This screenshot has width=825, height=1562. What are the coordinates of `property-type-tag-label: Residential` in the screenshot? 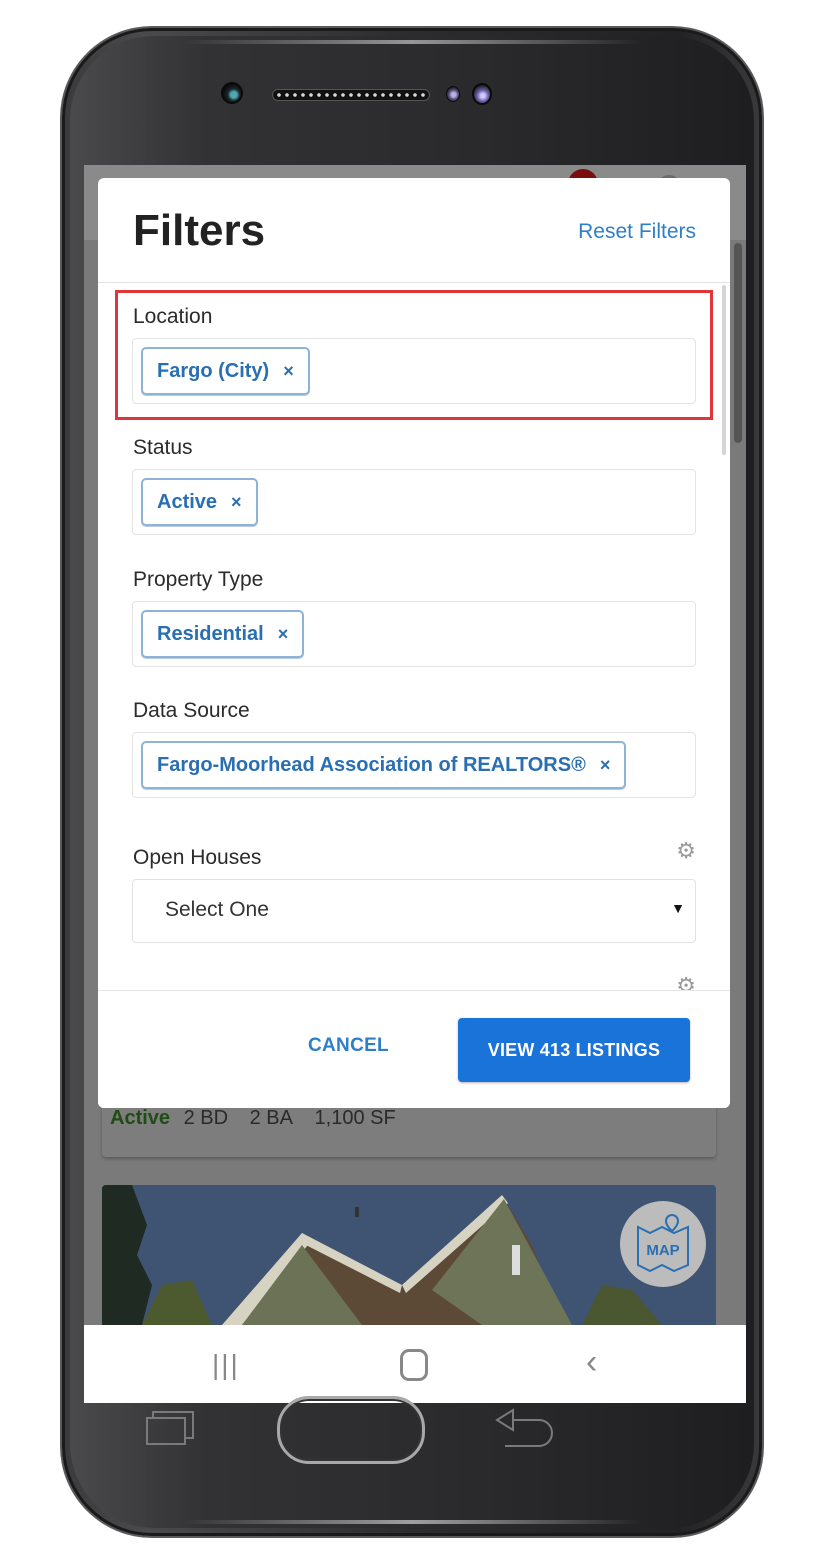 It's located at (210, 633).